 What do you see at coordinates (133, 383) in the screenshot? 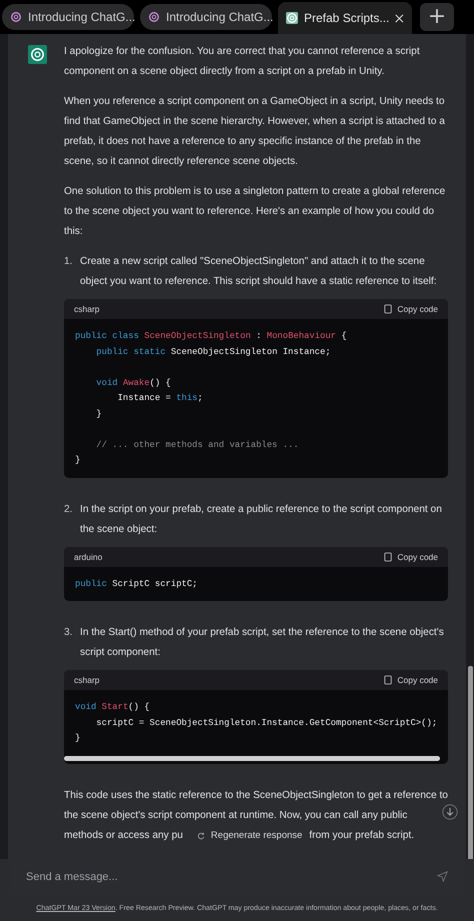
I see `code-line: void Awake() {` at bounding box center [133, 383].